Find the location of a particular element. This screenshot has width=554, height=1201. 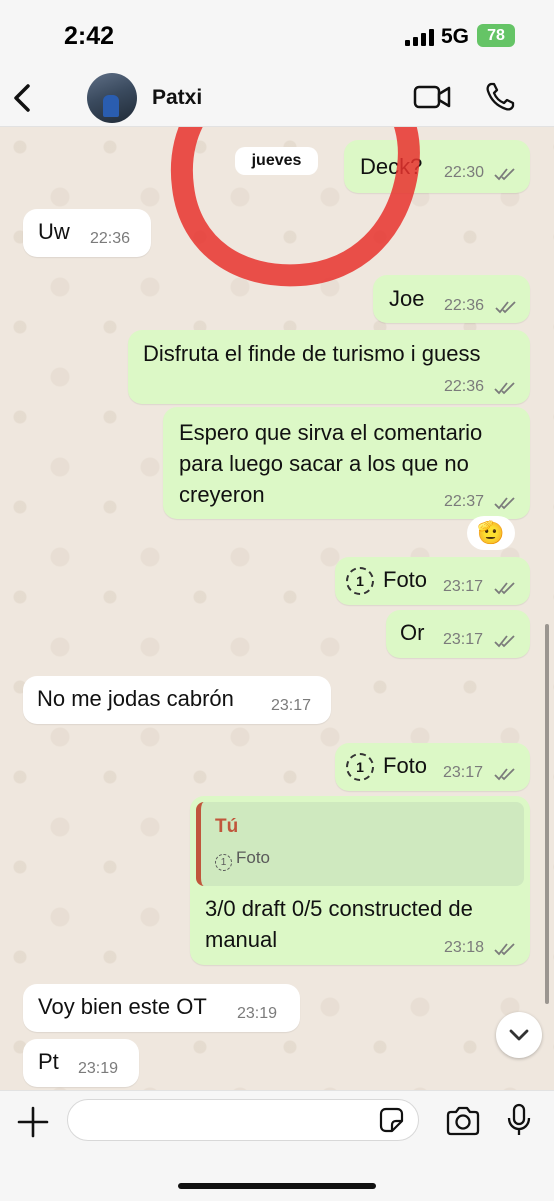

signal-icon is located at coordinates (420, 37).